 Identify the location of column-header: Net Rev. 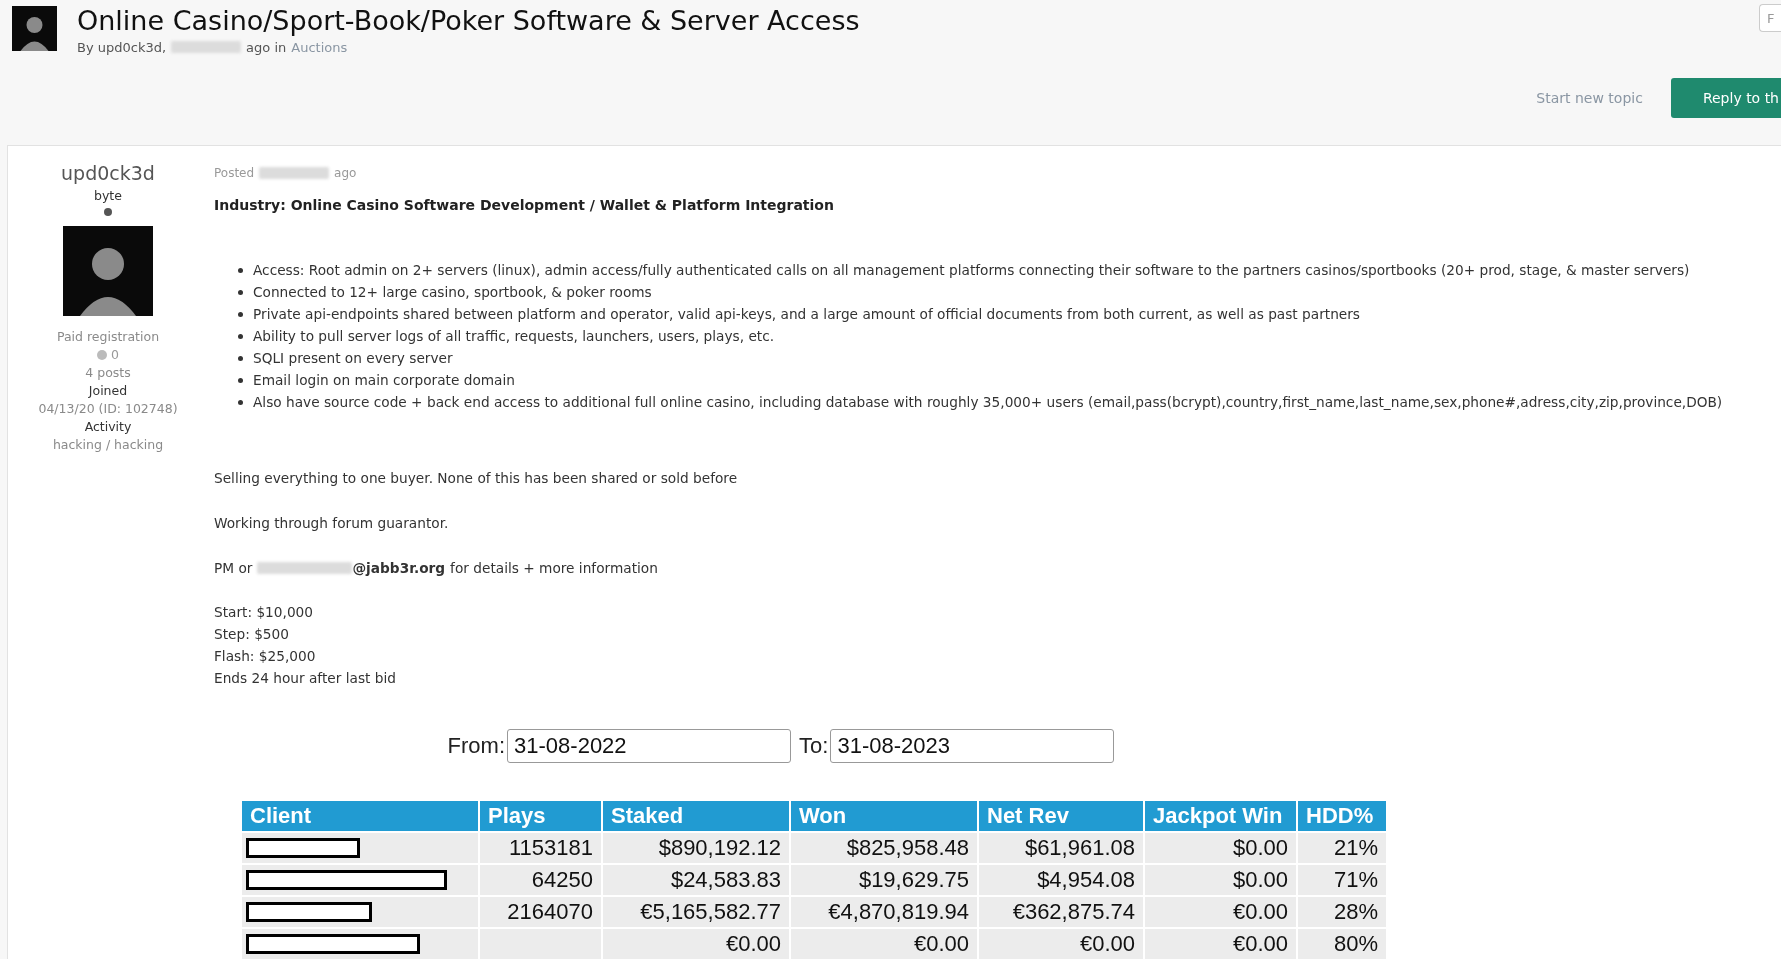
(1061, 816).